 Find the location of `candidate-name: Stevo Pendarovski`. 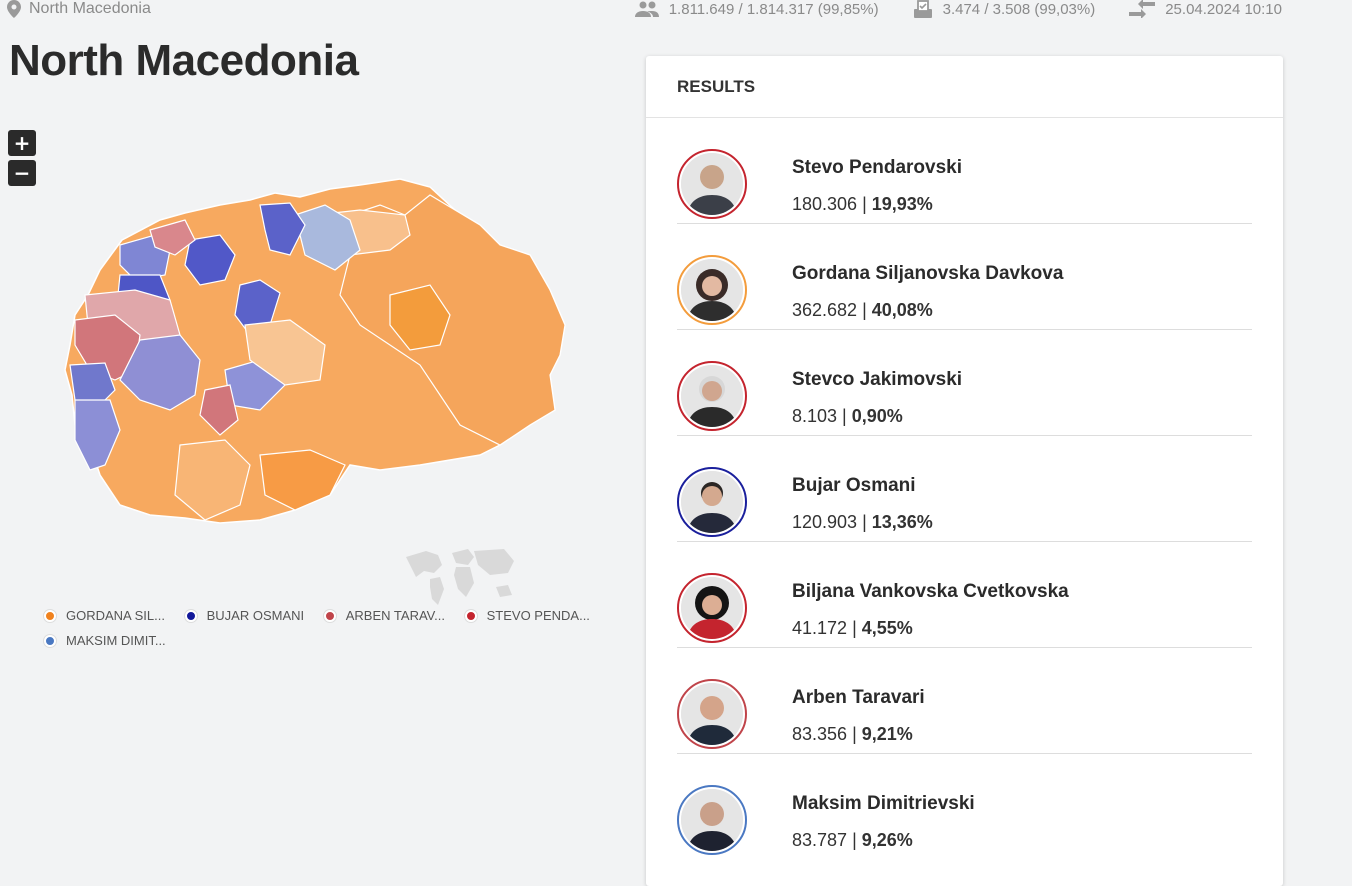

candidate-name: Stevo Pendarovski is located at coordinates (877, 167).